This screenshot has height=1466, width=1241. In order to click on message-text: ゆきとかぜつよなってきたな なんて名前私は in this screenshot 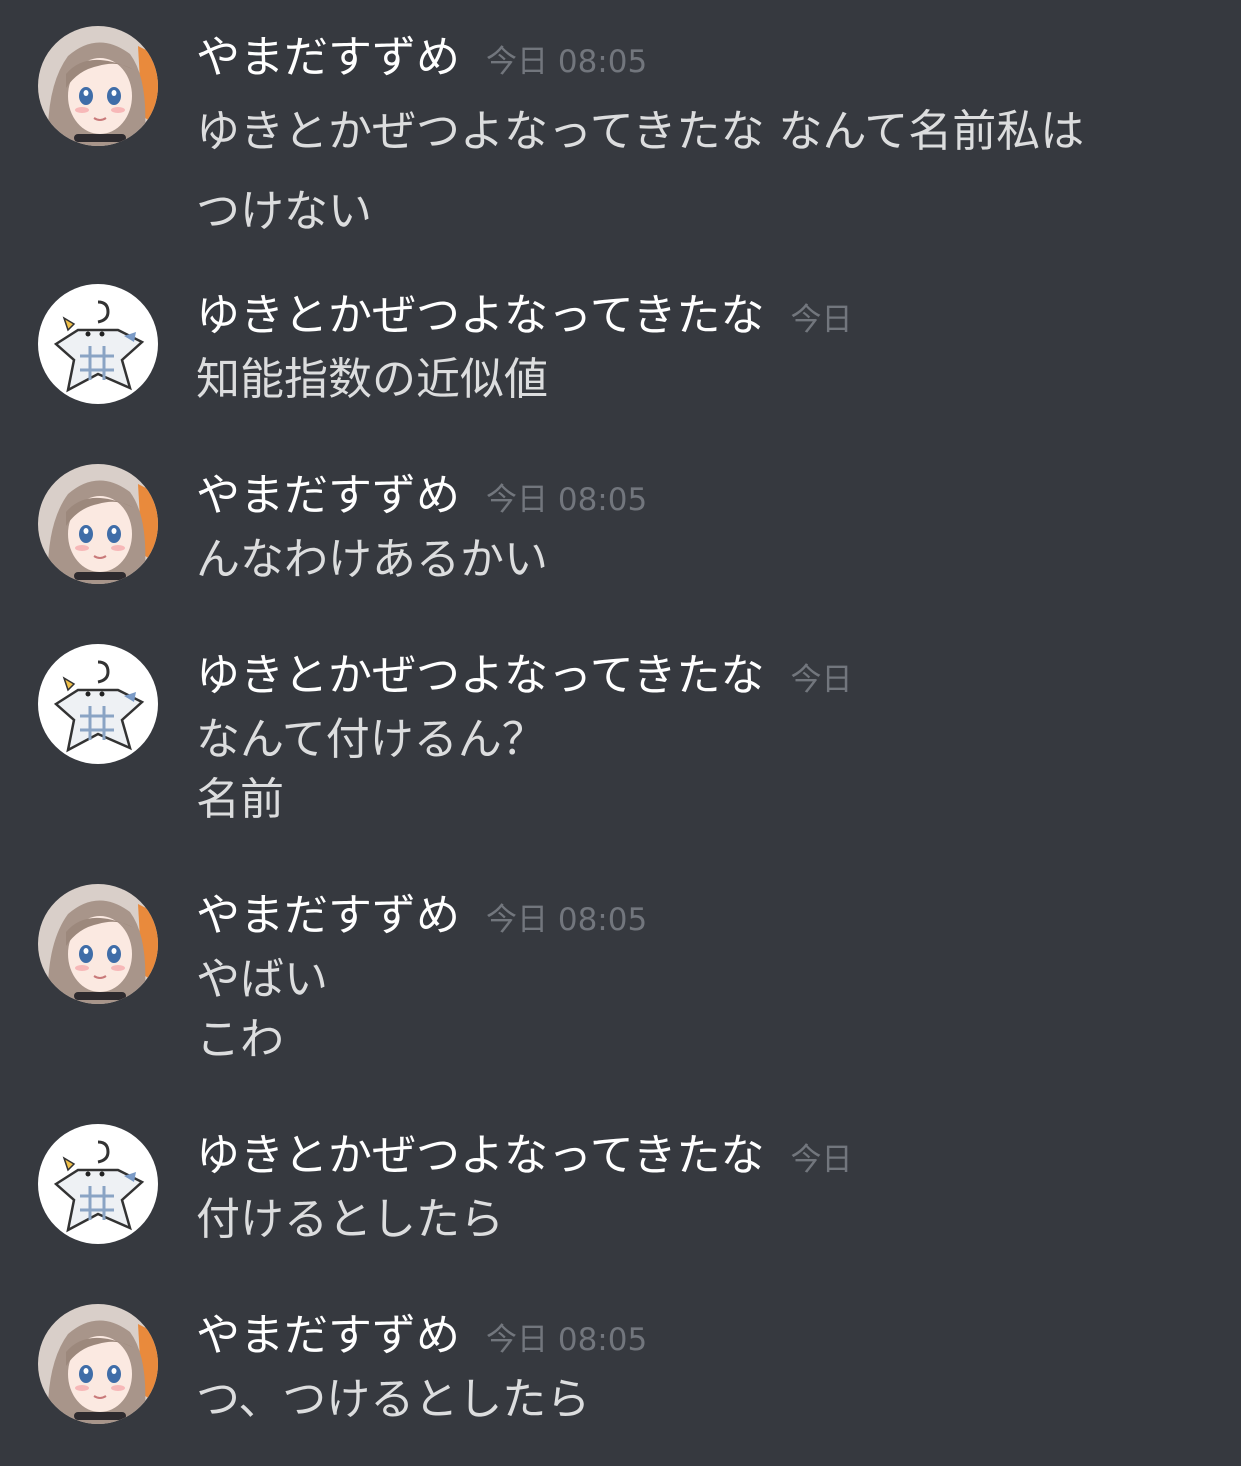, I will do `click(640, 131)`.